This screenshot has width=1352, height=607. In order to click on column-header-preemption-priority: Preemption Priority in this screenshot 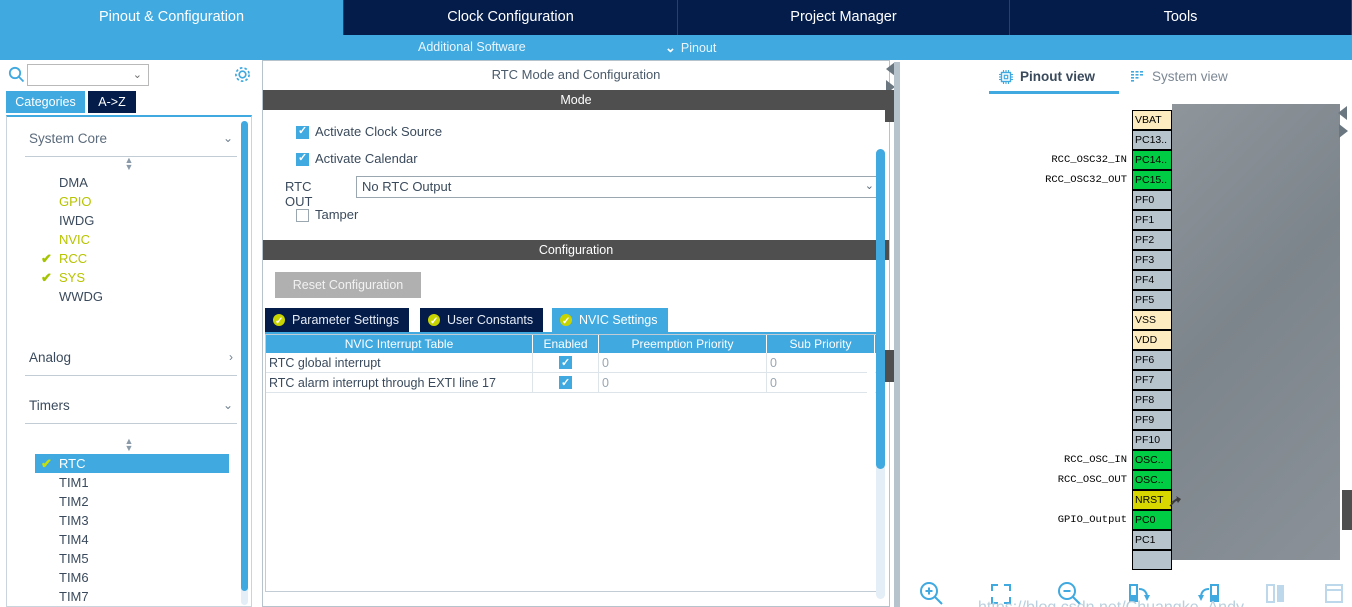, I will do `click(683, 344)`.